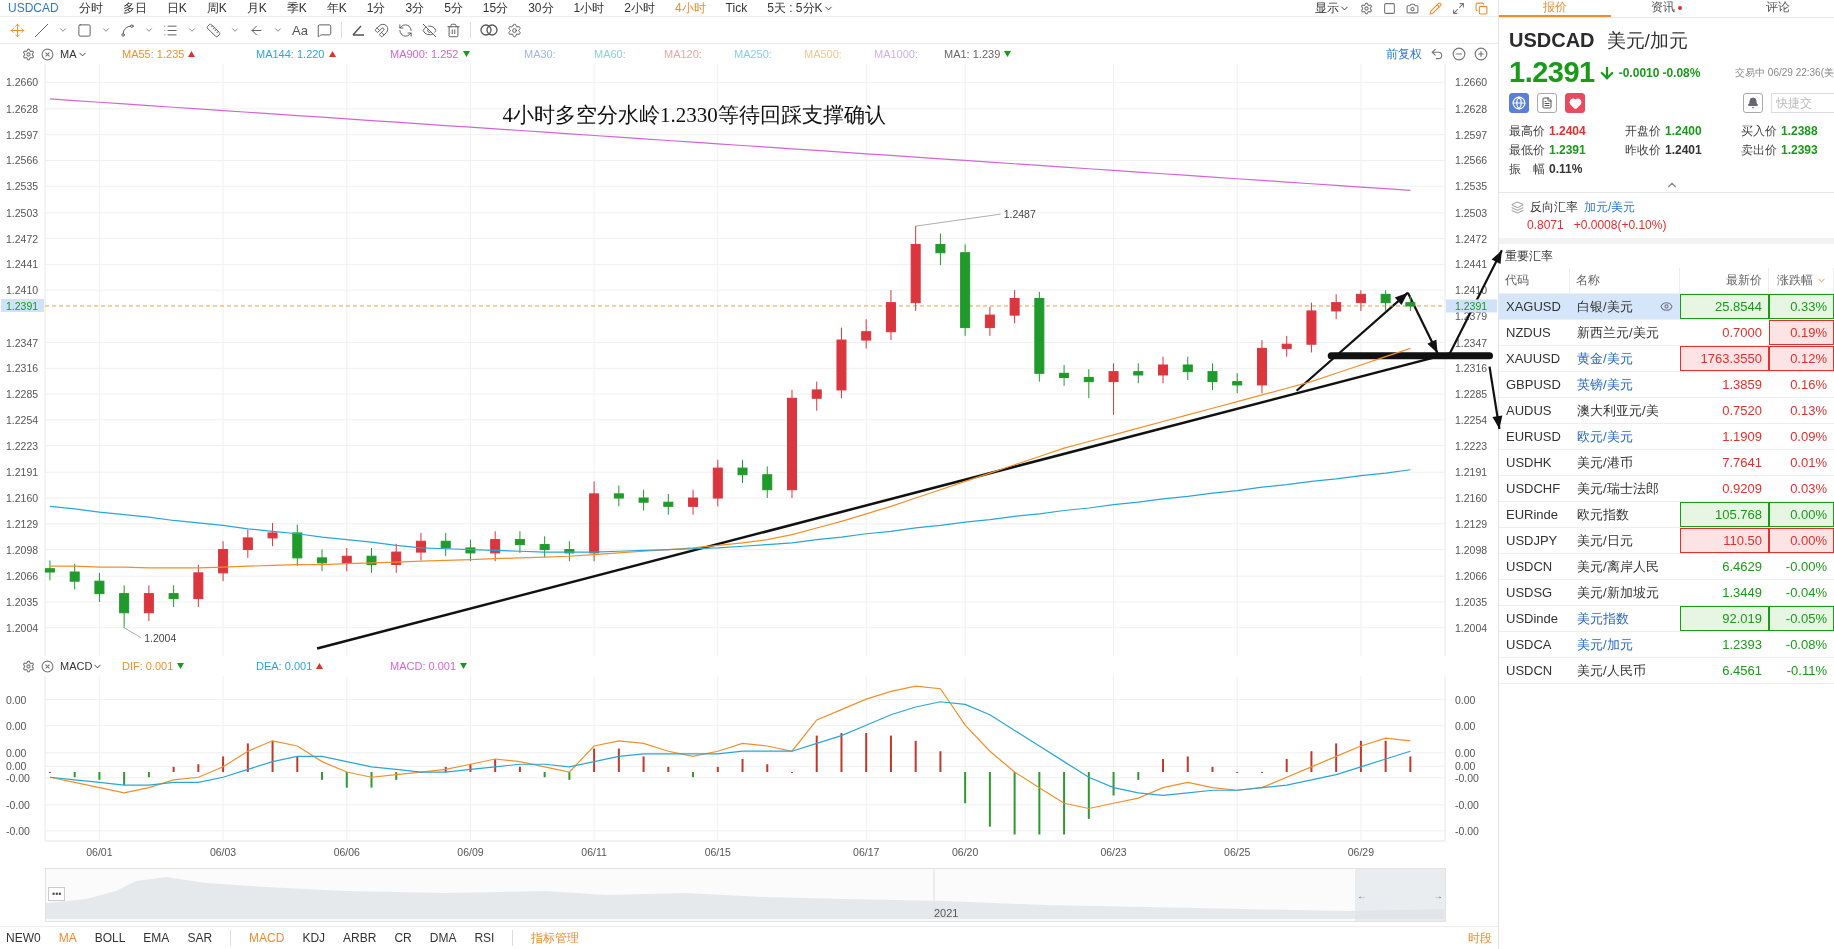 The image size is (1834, 949). What do you see at coordinates (110, 938) in the screenshot?
I see `indicator-tab: BOLL` at bounding box center [110, 938].